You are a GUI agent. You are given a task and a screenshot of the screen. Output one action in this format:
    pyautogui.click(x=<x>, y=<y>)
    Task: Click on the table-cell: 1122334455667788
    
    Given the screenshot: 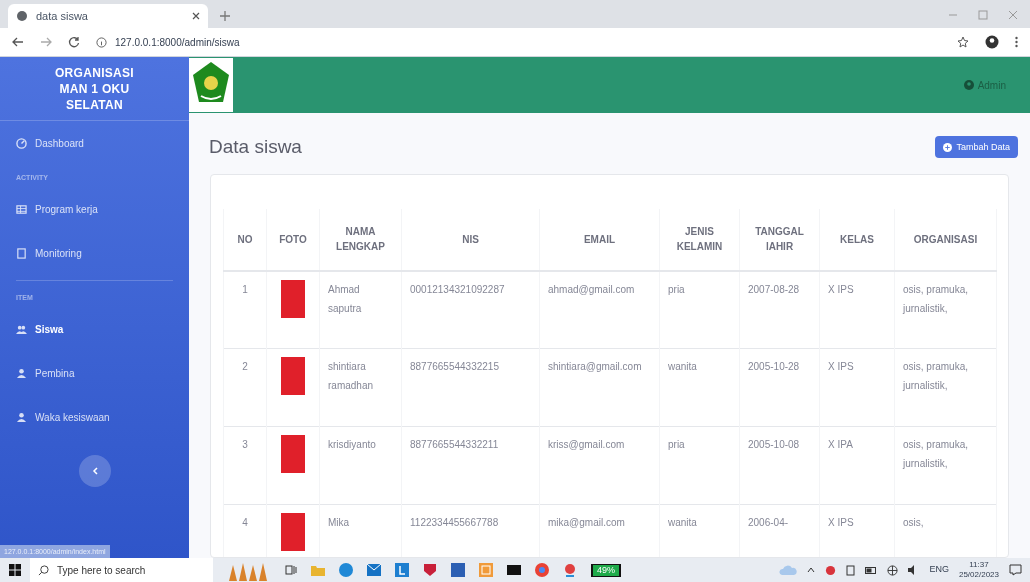 What is the action you would take?
    pyautogui.click(x=454, y=522)
    